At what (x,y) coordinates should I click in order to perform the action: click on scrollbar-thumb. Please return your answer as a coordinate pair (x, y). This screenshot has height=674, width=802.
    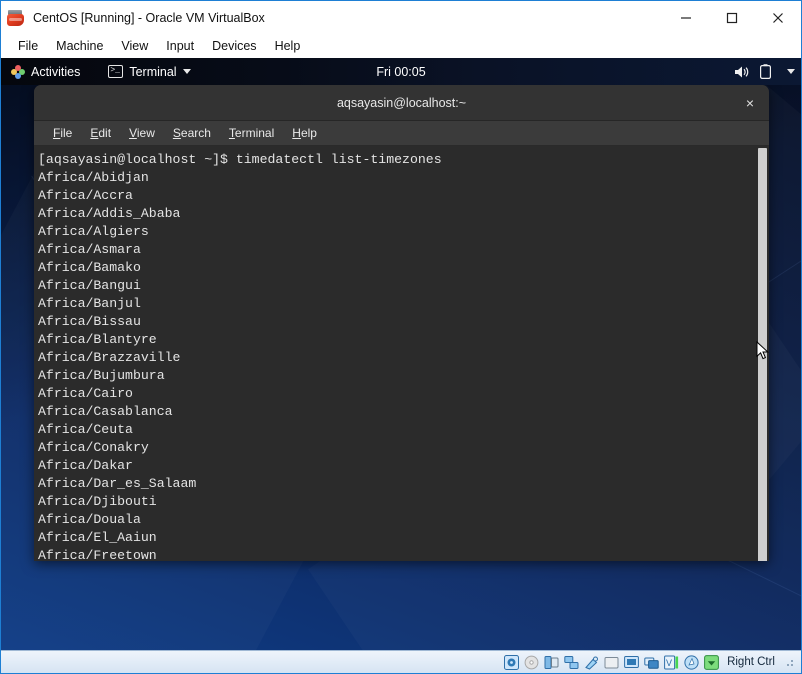
    Looking at the image, I should click on (762, 354).